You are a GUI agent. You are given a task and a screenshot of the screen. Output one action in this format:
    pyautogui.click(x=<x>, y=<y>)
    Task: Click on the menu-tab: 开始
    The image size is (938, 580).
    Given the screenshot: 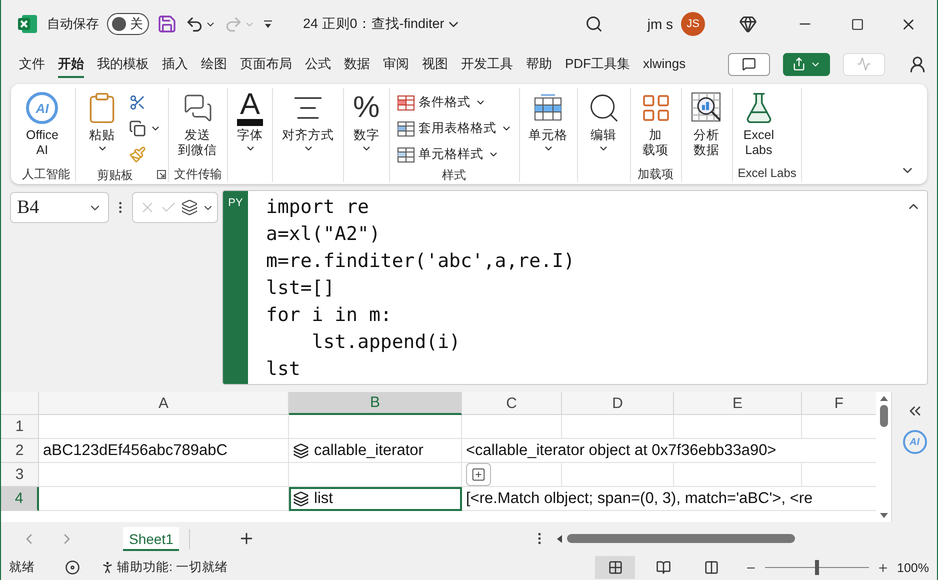 What is the action you would take?
    pyautogui.click(x=71, y=64)
    